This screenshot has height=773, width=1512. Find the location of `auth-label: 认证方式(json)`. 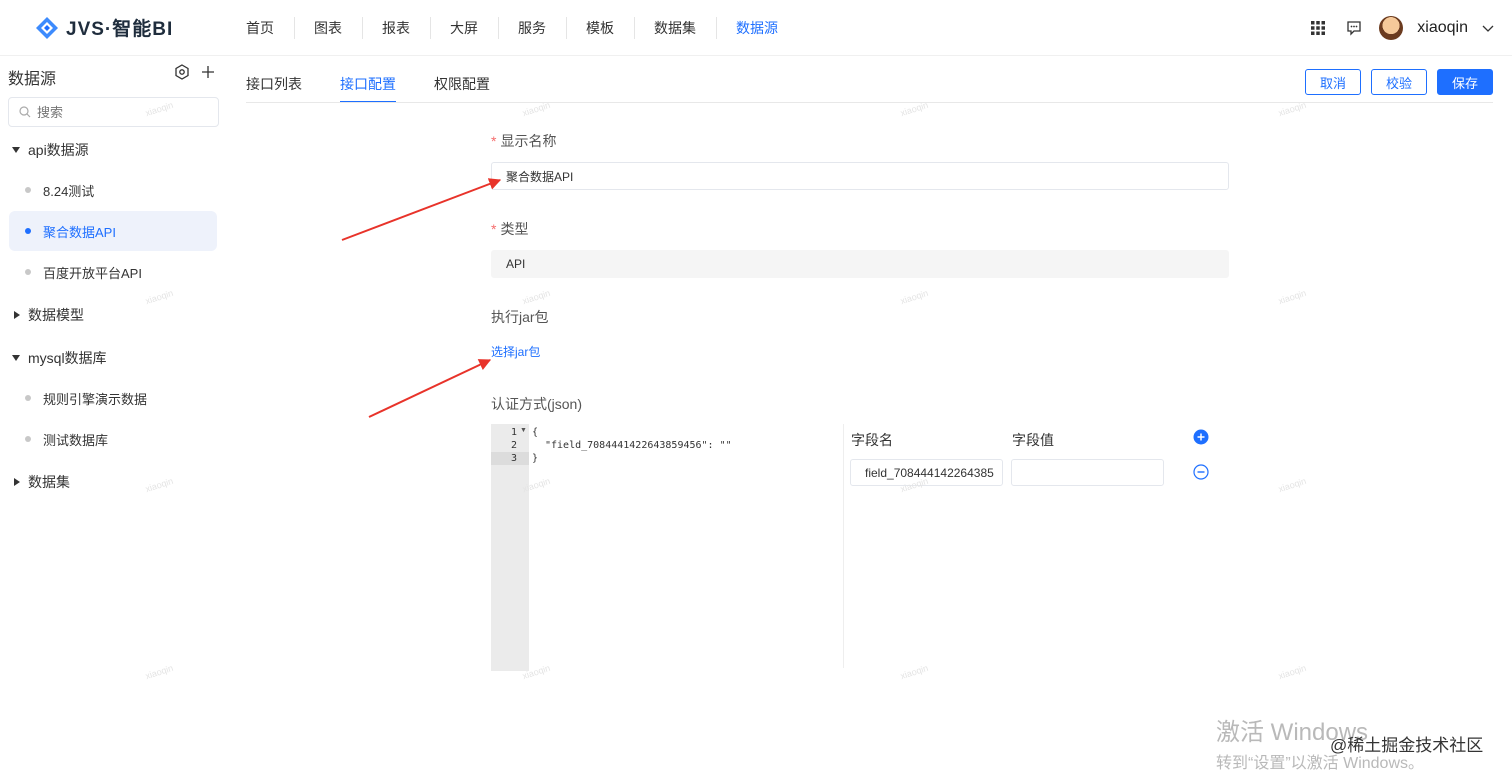

auth-label: 认证方式(json) is located at coordinates (537, 404).